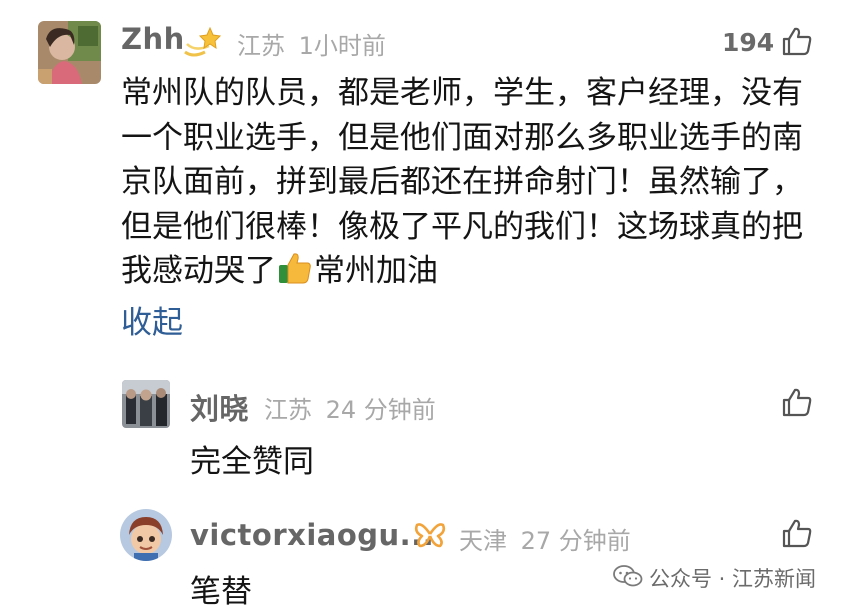  Describe the element at coordinates (430, 536) in the screenshot. I see `butterfly-badge-icon` at that location.